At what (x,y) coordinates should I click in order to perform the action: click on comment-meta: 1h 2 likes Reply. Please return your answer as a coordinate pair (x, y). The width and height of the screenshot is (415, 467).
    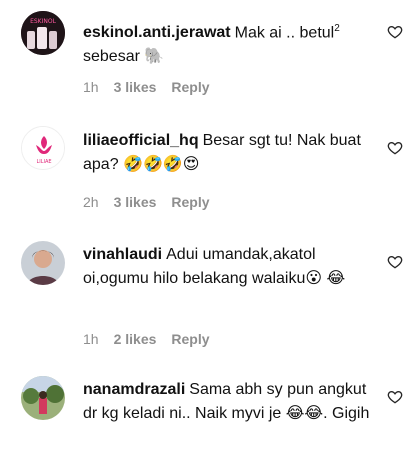
    Looking at the image, I should click on (146, 339).